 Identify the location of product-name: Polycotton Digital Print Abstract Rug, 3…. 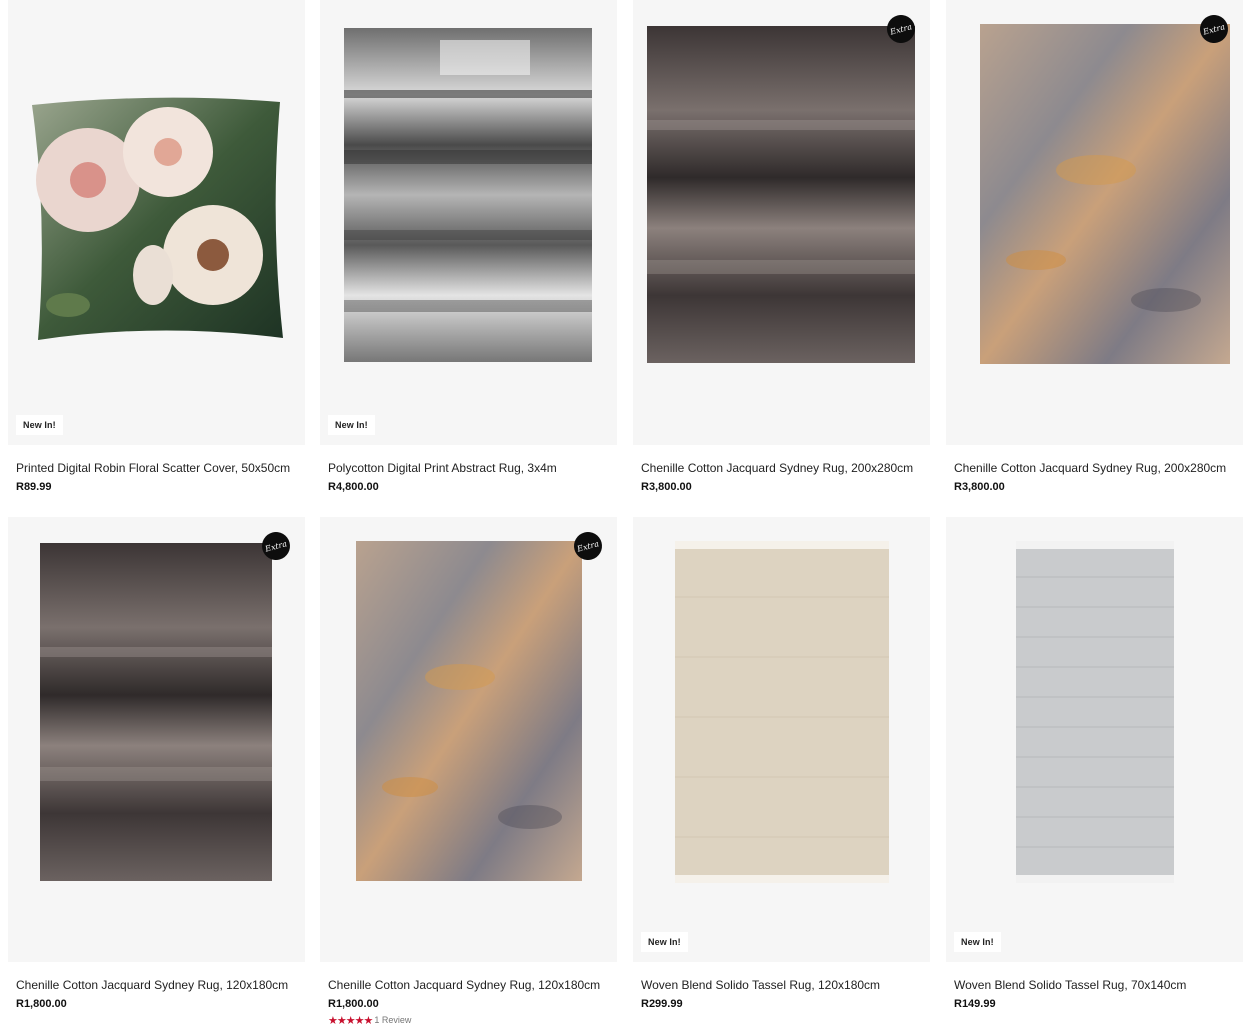
(472, 468).